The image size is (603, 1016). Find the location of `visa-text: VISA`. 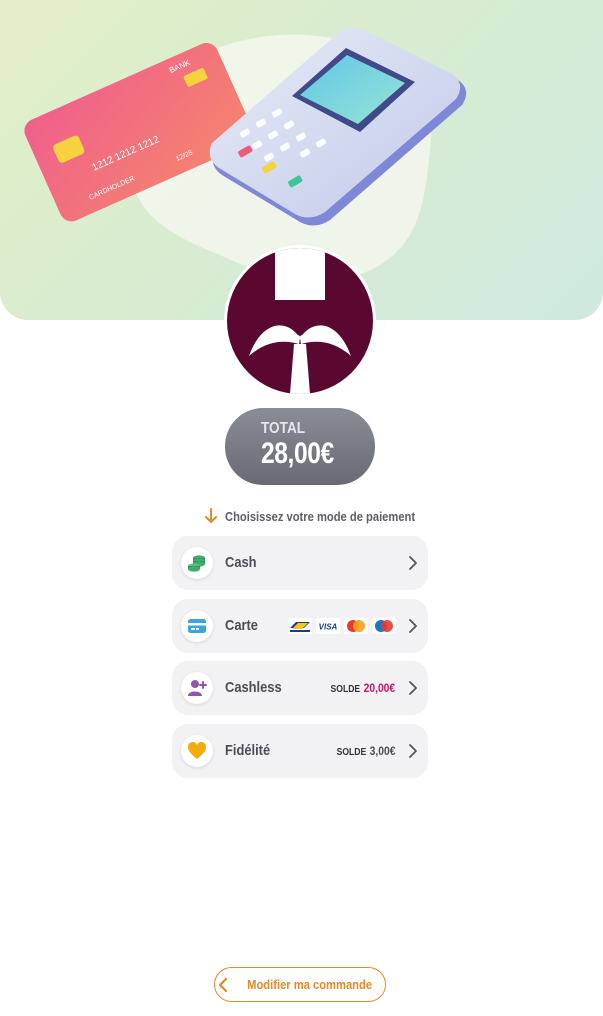

visa-text: VISA is located at coordinates (328, 627).